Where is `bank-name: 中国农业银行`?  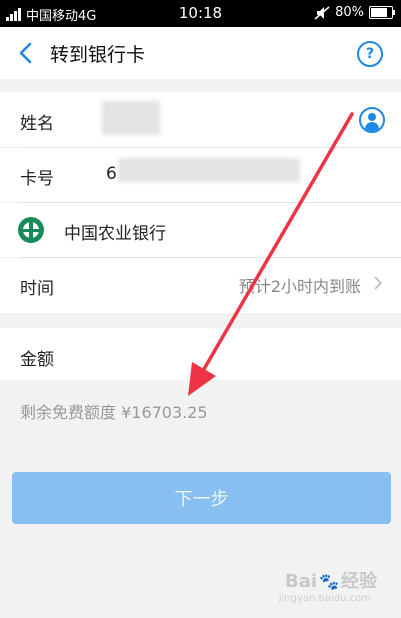 bank-name: 中国农业银行 is located at coordinates (115, 234).